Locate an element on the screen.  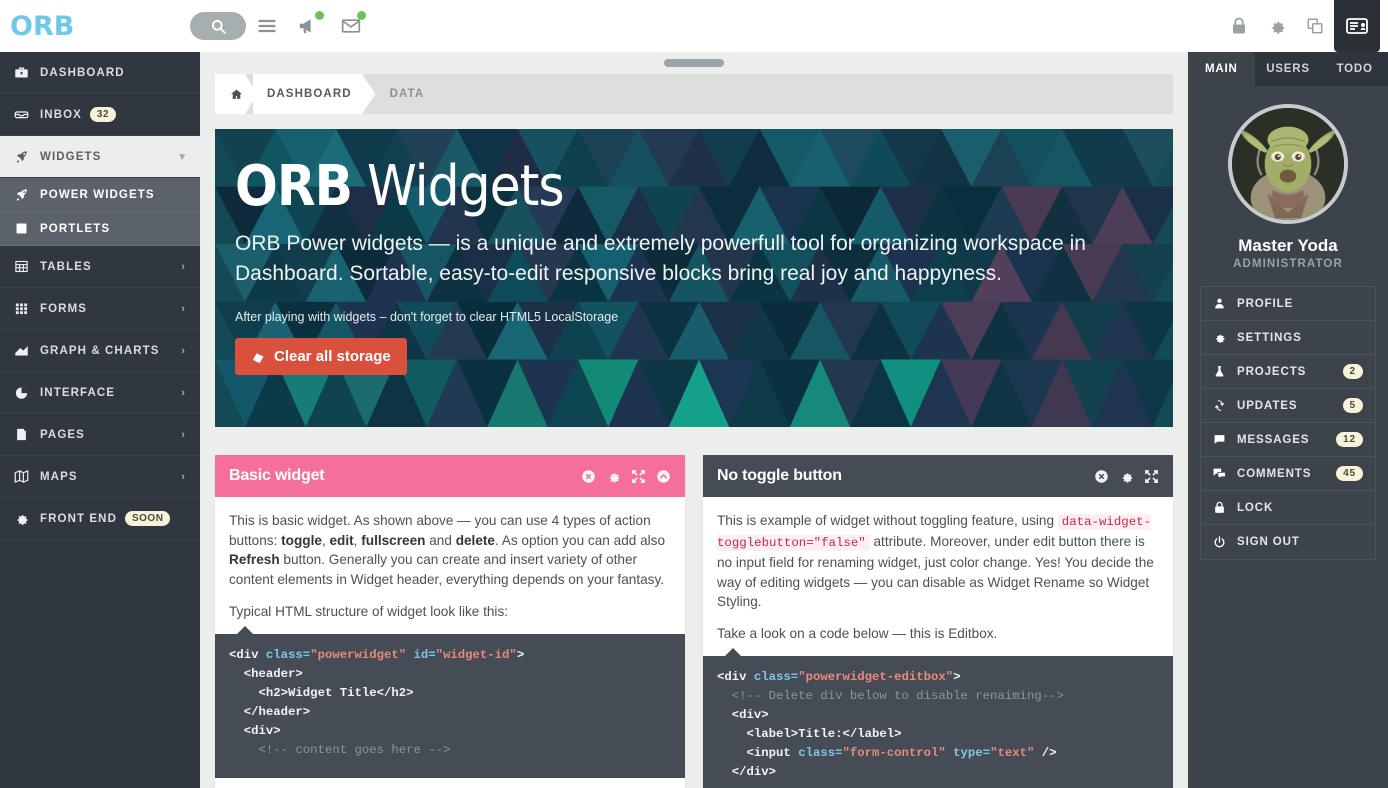
sidebar-item-pages: PAGES › is located at coordinates (100, 435).